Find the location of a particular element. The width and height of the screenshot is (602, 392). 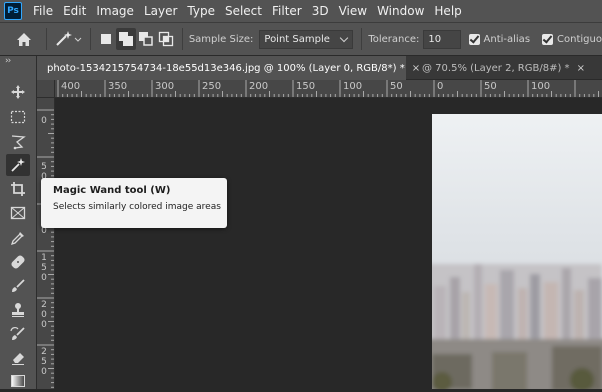

menu-3d: 3D is located at coordinates (320, 11).